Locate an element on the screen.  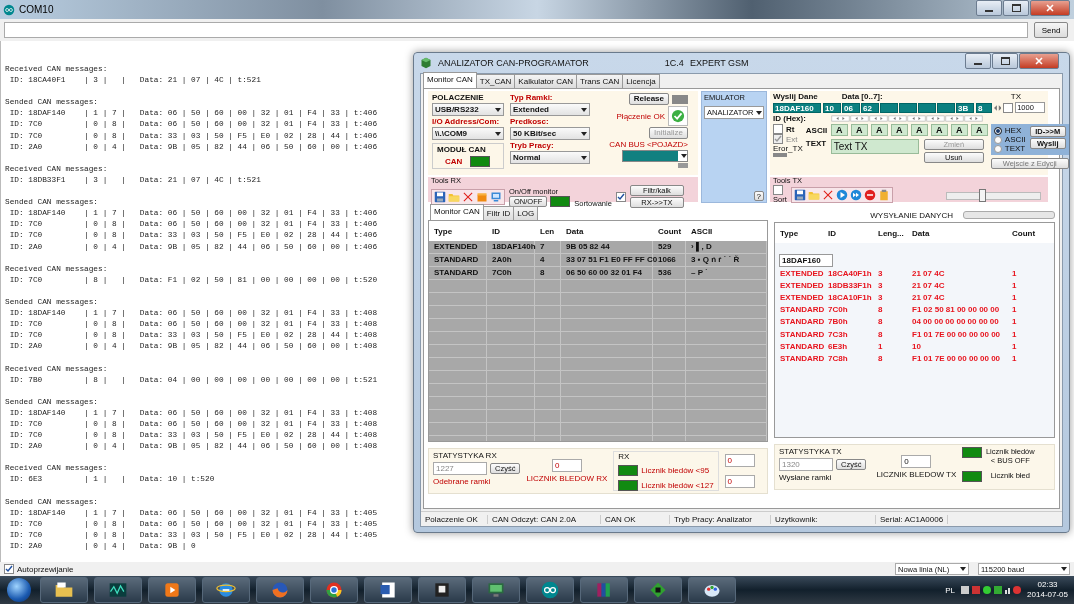
tab: Trans CAN is located at coordinates (600, 81).